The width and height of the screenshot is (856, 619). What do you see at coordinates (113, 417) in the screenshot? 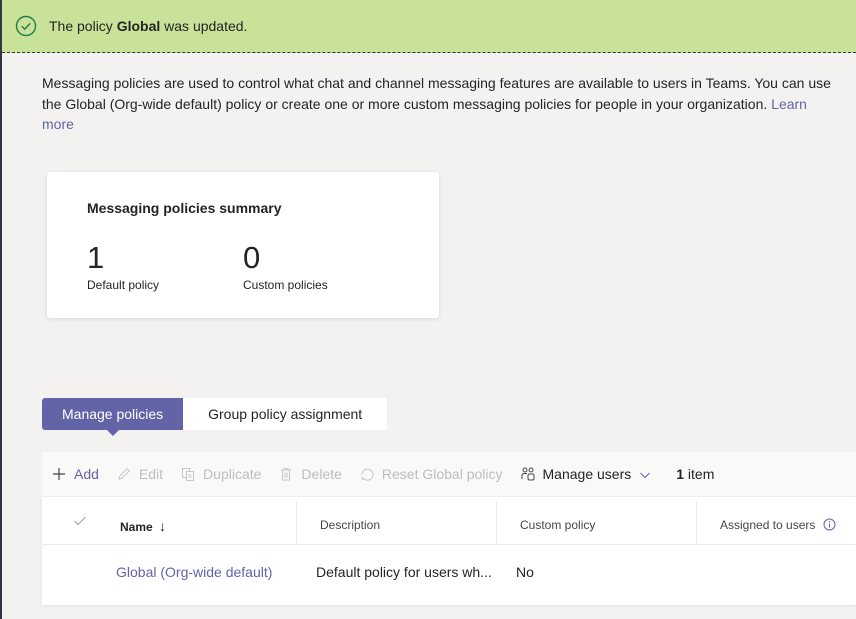
I see `tab-manage-policies: Manage policies` at bounding box center [113, 417].